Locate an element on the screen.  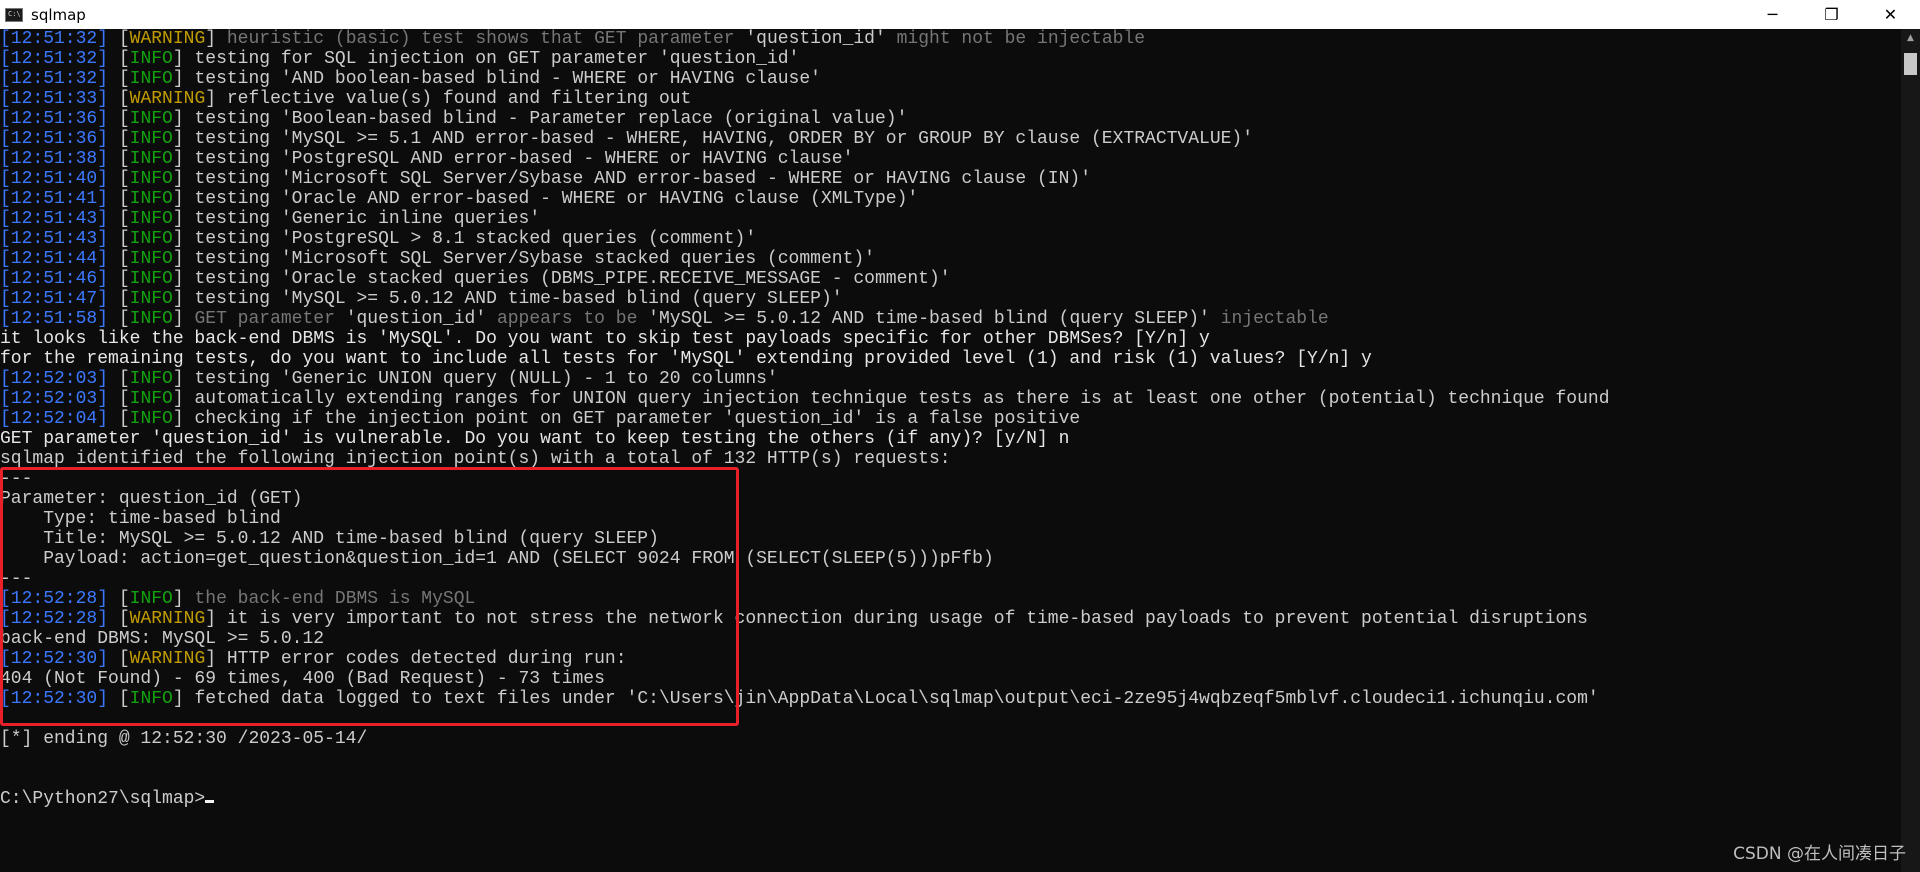
terminal-line: --- is located at coordinates (16, 579).